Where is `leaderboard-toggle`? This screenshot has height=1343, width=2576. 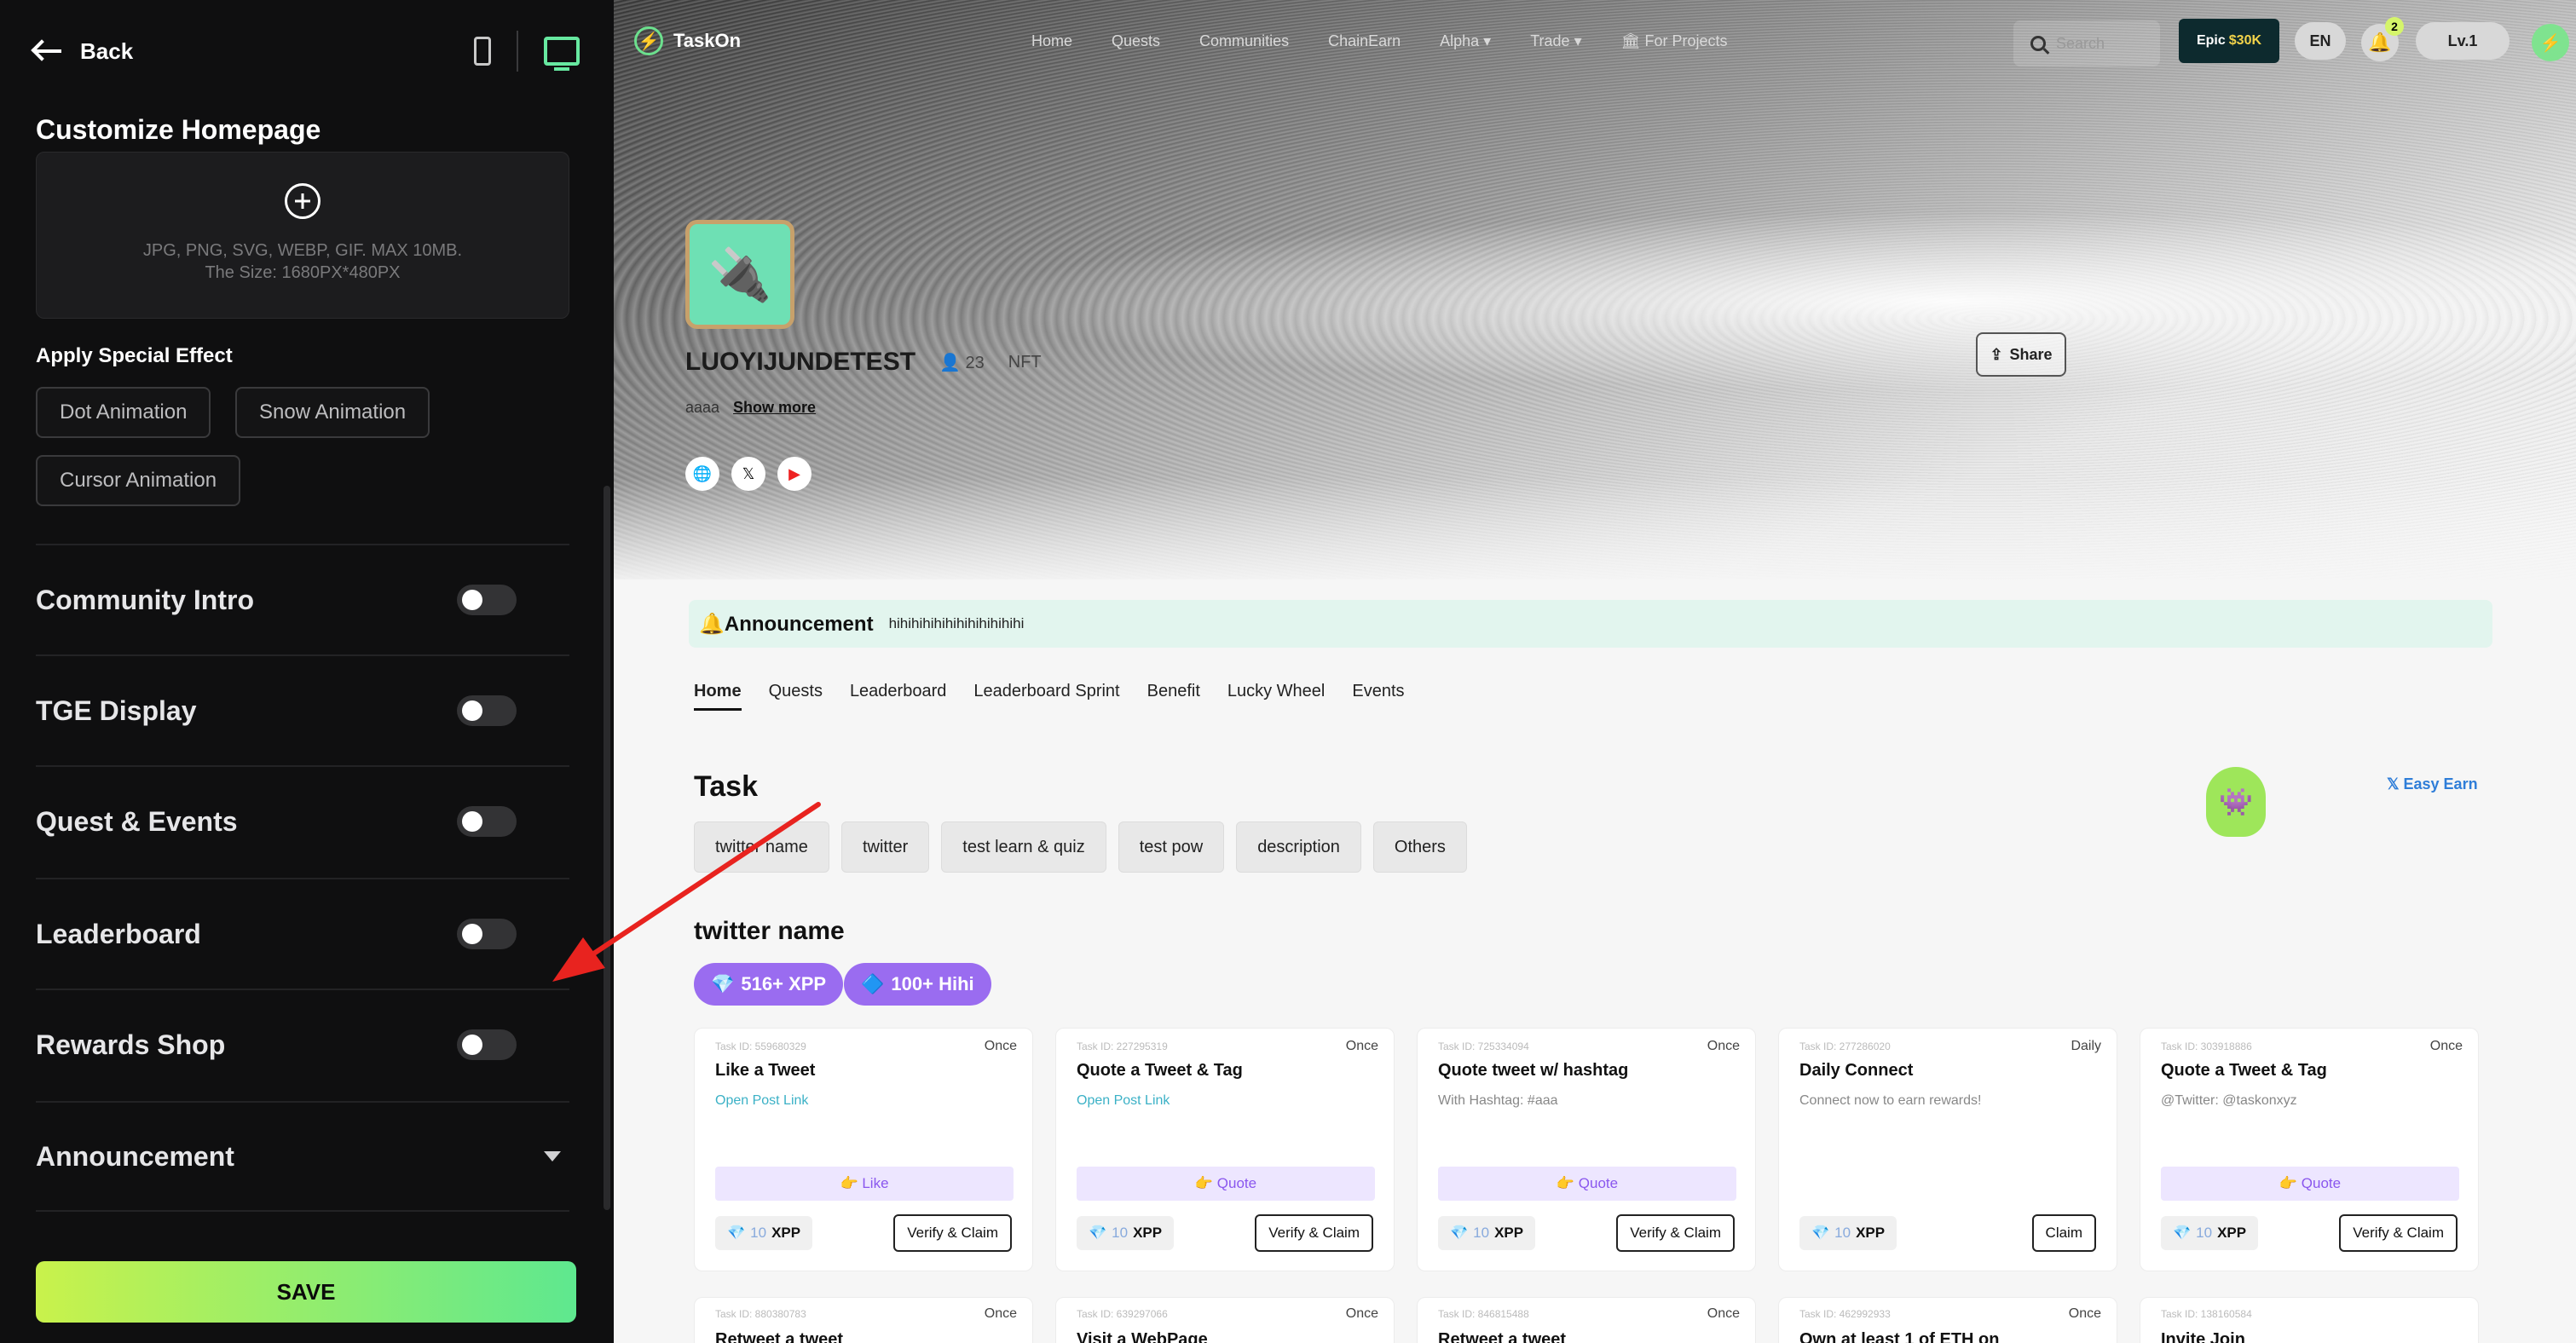 leaderboard-toggle is located at coordinates (487, 934).